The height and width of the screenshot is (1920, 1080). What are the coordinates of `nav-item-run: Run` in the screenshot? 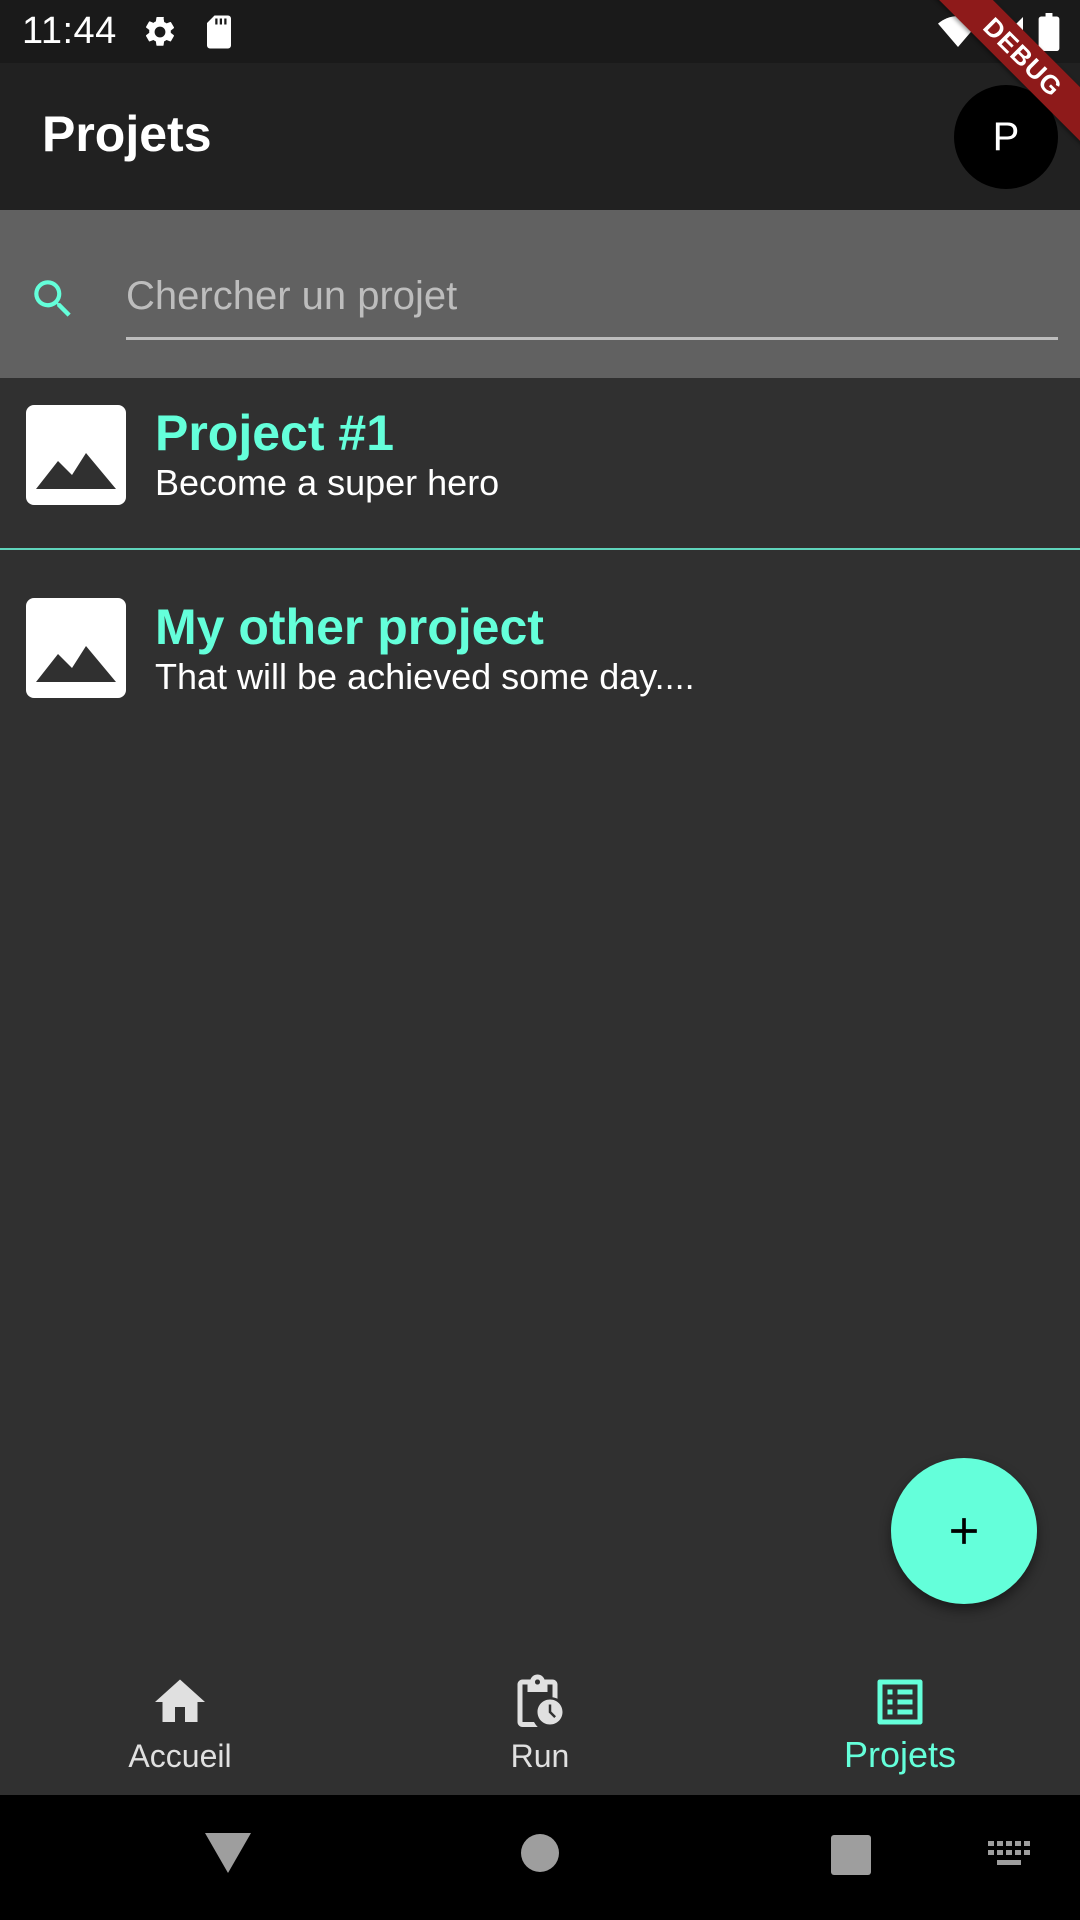 It's located at (540, 1717).